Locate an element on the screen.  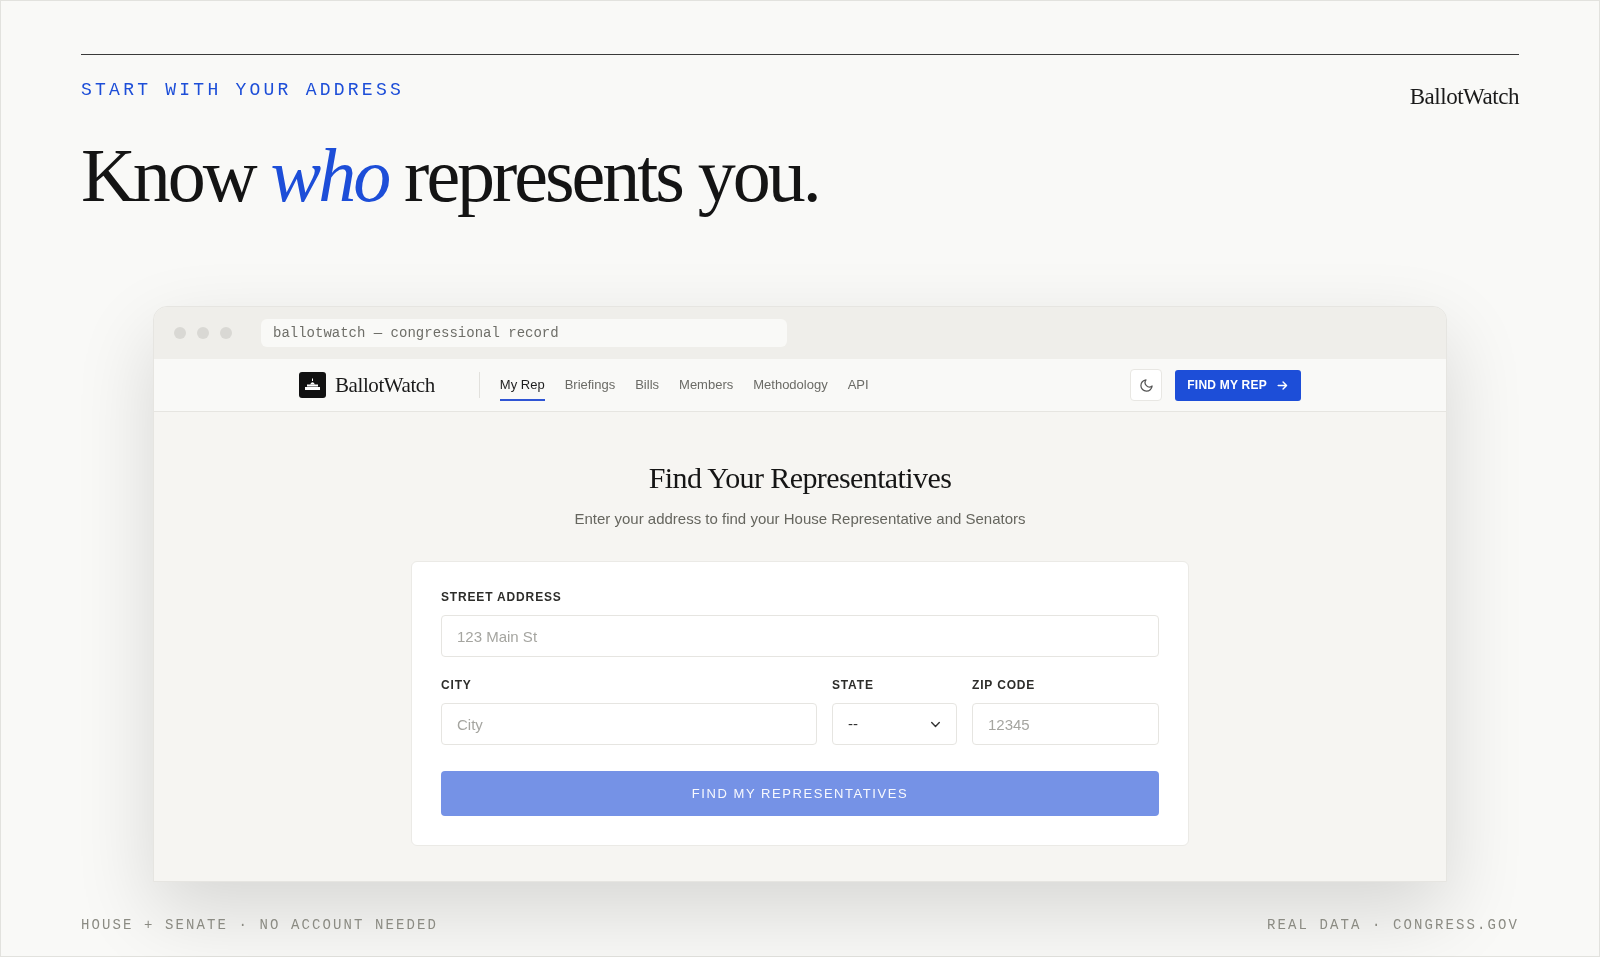
state-select: -- is located at coordinates (894, 724).